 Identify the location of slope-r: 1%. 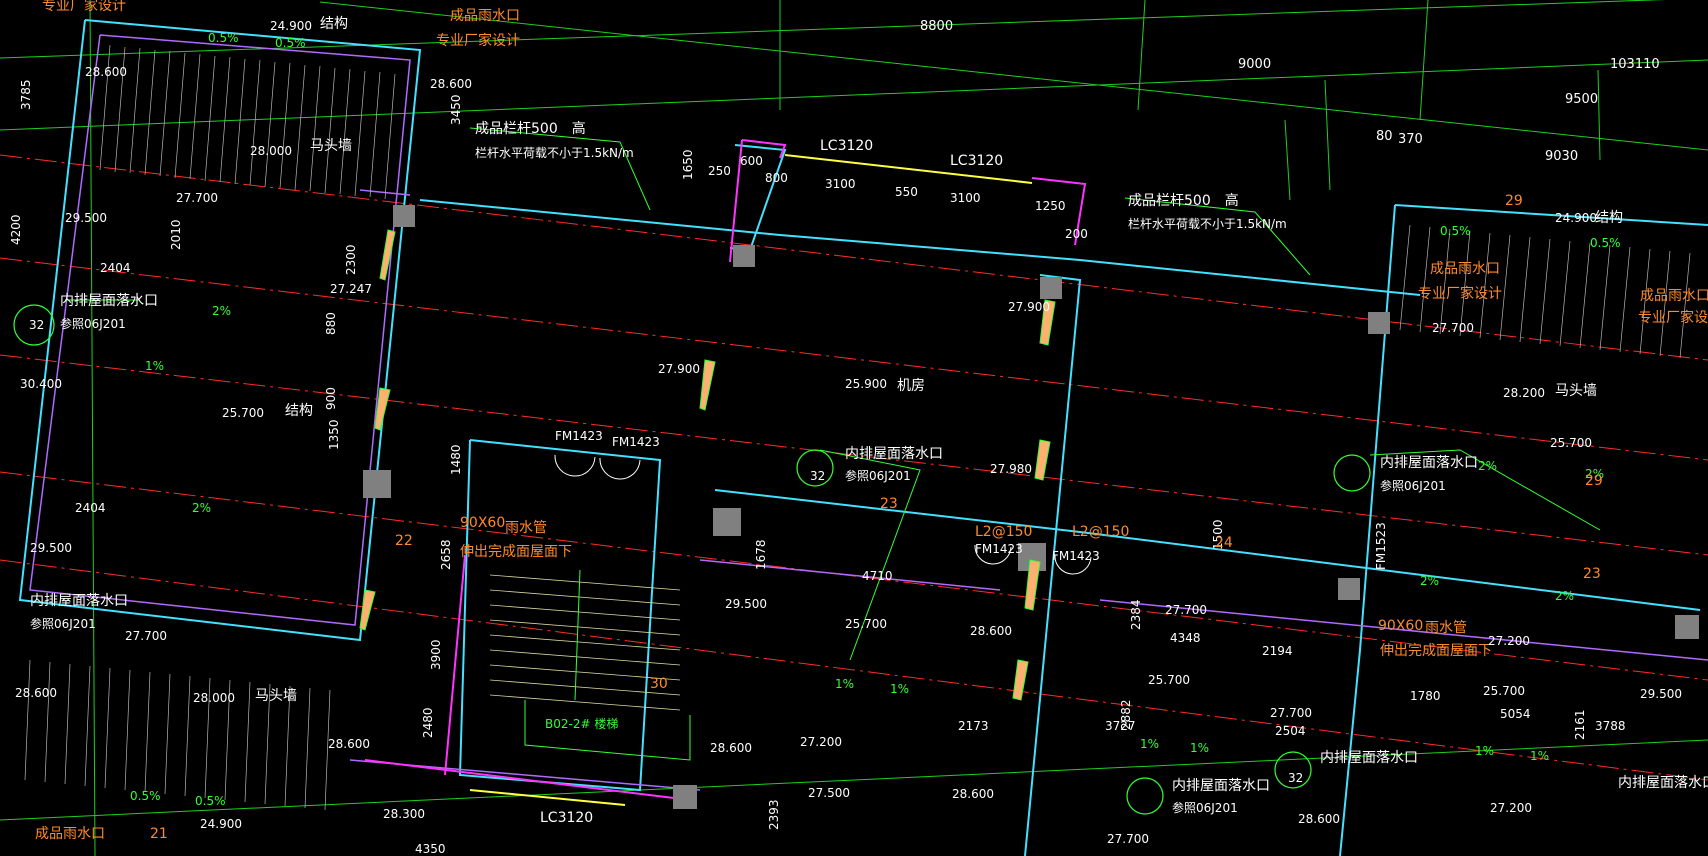
(1484, 751).